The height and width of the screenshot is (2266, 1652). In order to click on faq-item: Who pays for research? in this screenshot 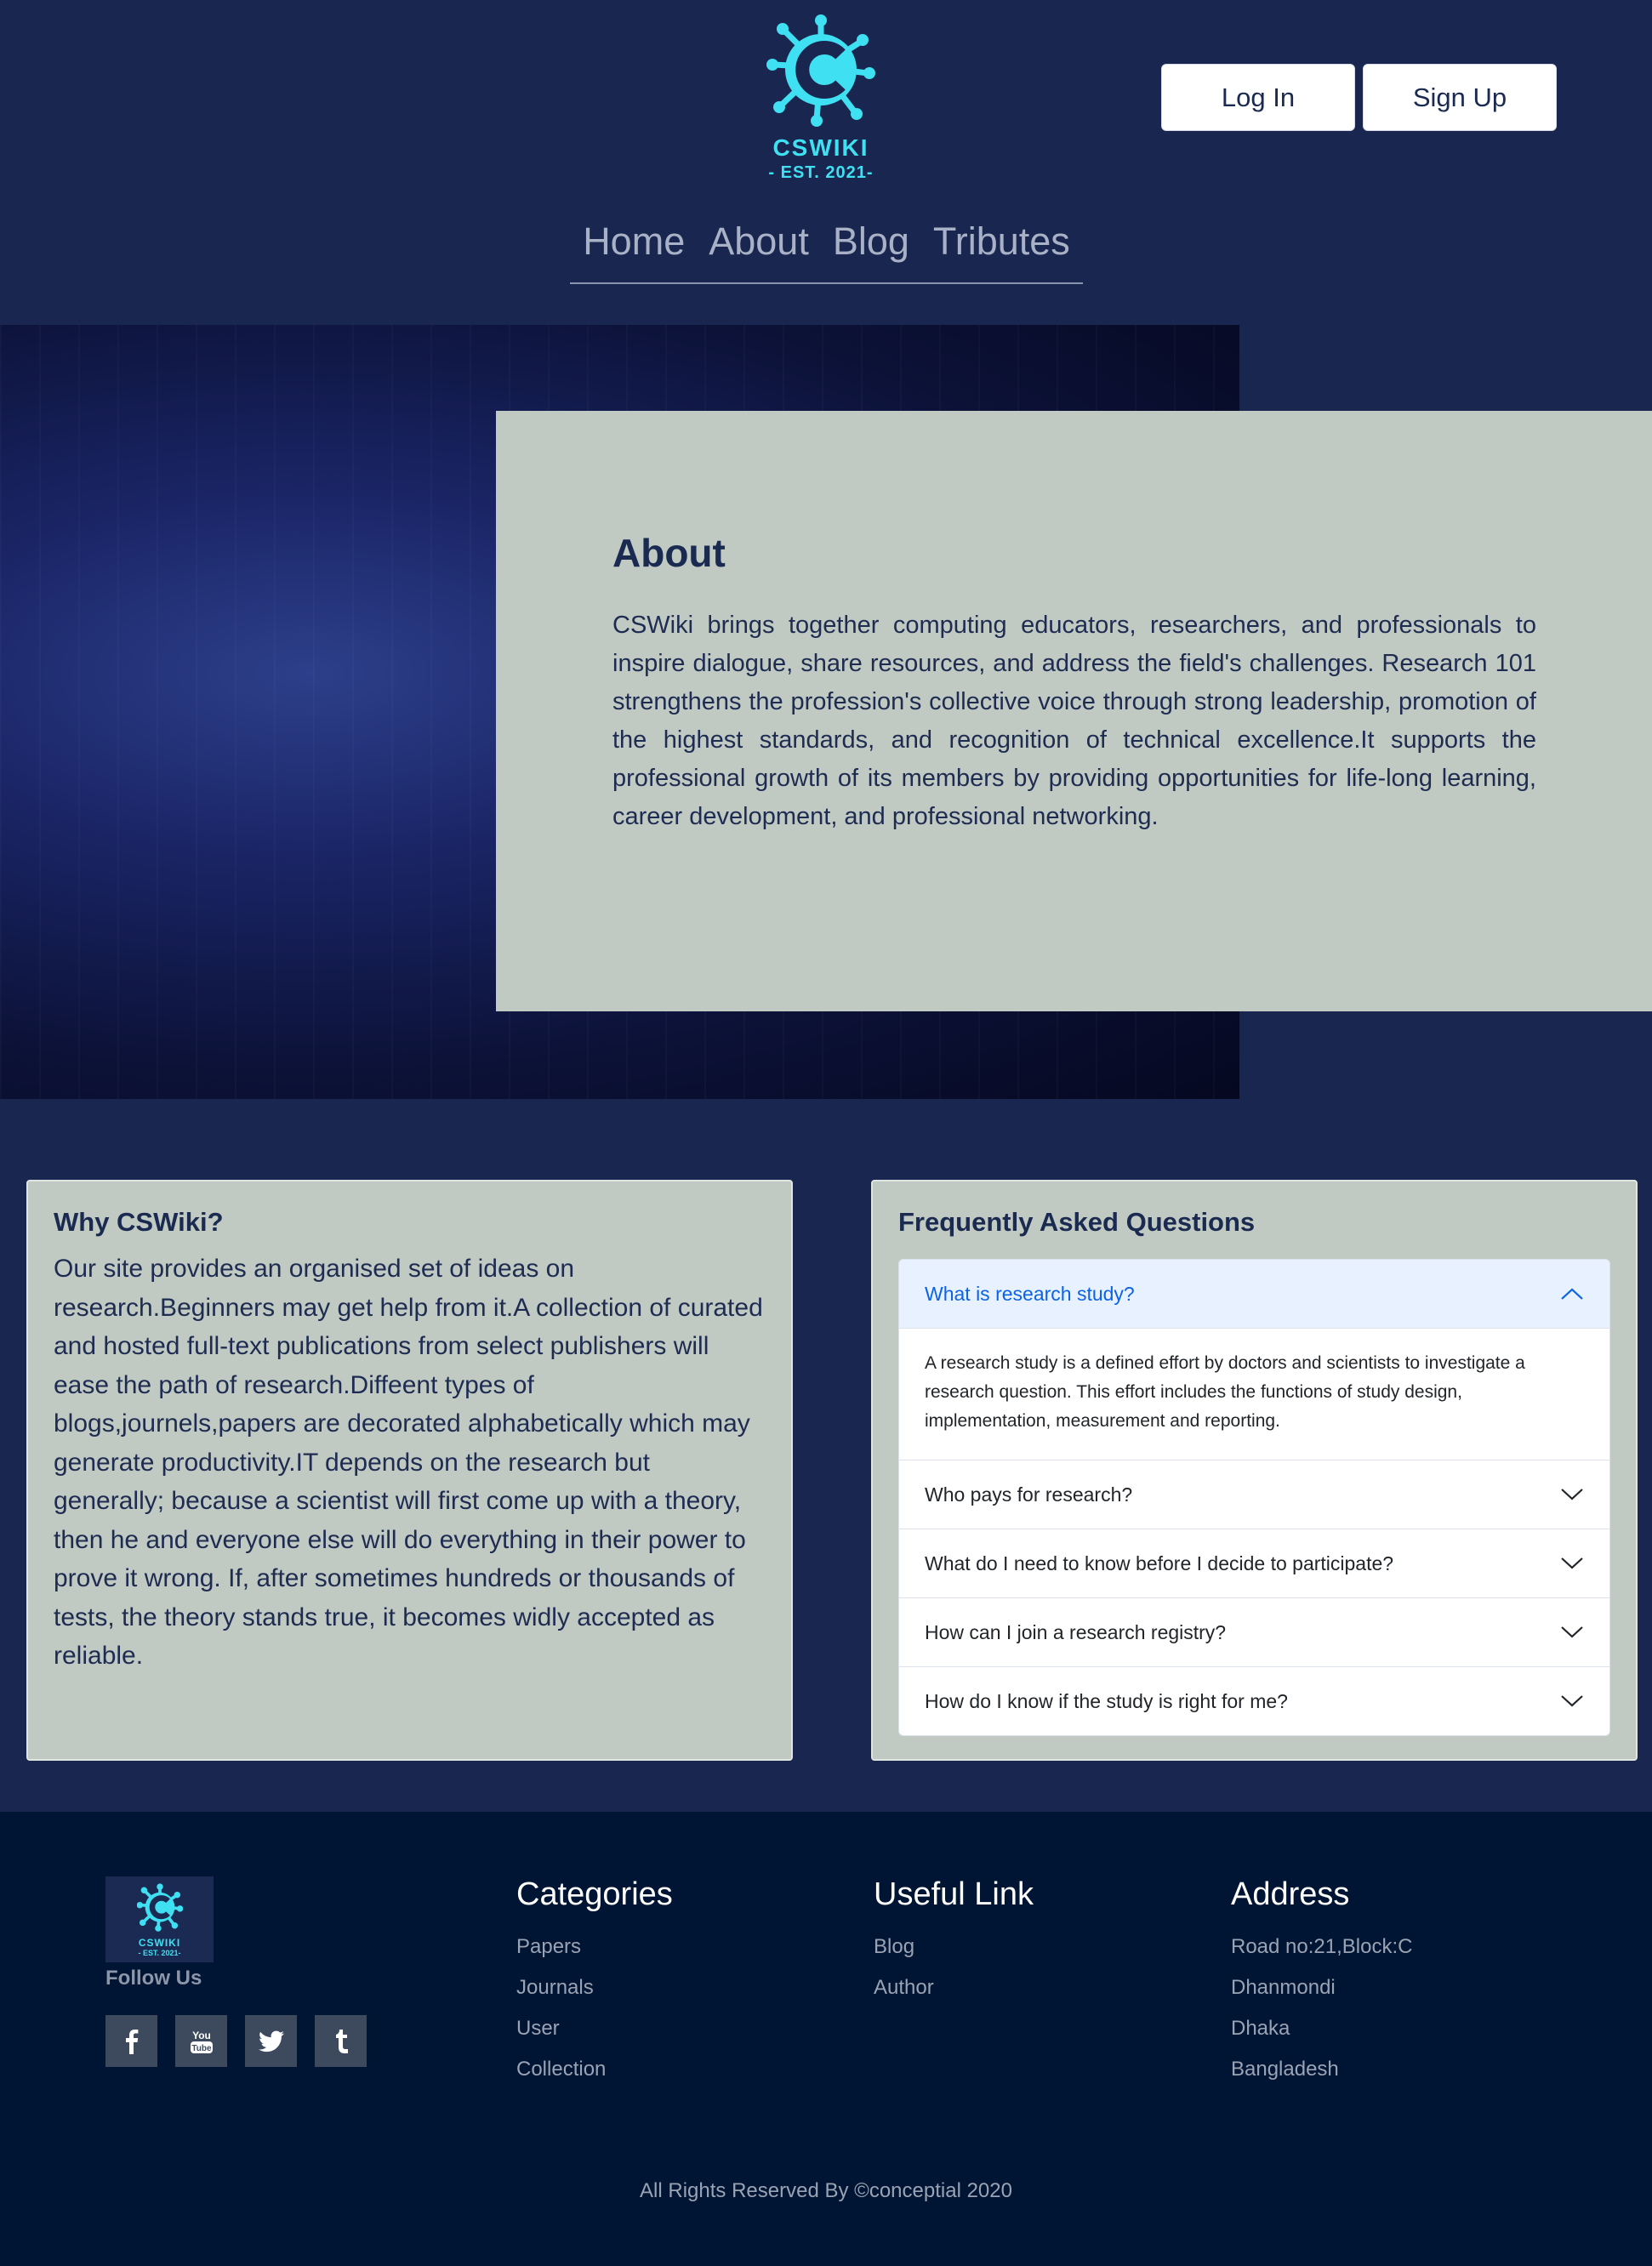, I will do `click(1254, 1494)`.